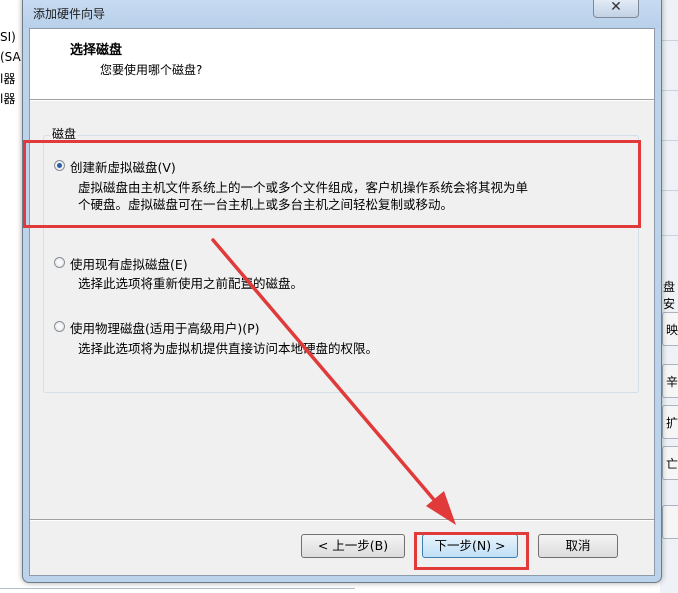  I want to click on wizard-header: 选择磁盘 您要使用哪个磁盘?, so click(342, 64).